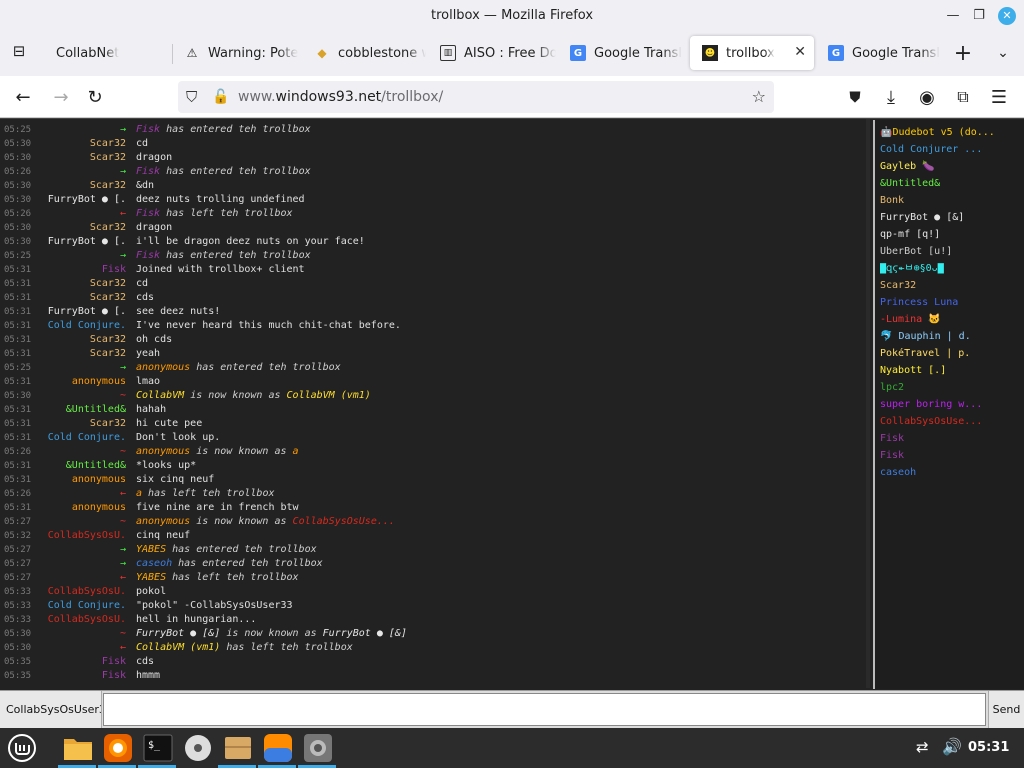 Image resolution: width=1024 pixels, height=768 pixels. What do you see at coordinates (855, 97) in the screenshot?
I see `pocket-icon: ⛊` at bounding box center [855, 97].